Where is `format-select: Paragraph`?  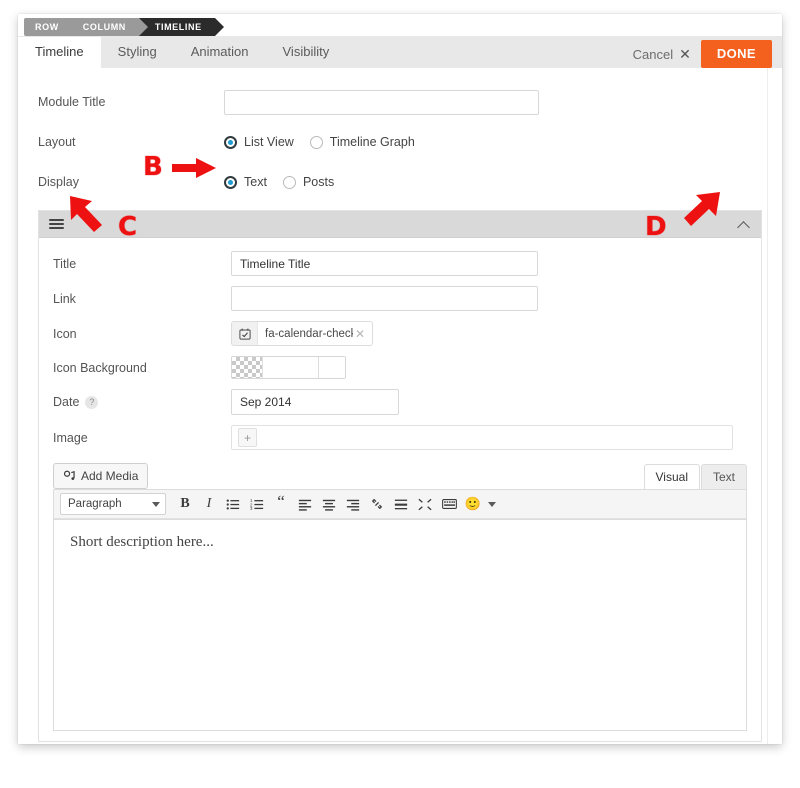 format-select: Paragraph is located at coordinates (113, 504).